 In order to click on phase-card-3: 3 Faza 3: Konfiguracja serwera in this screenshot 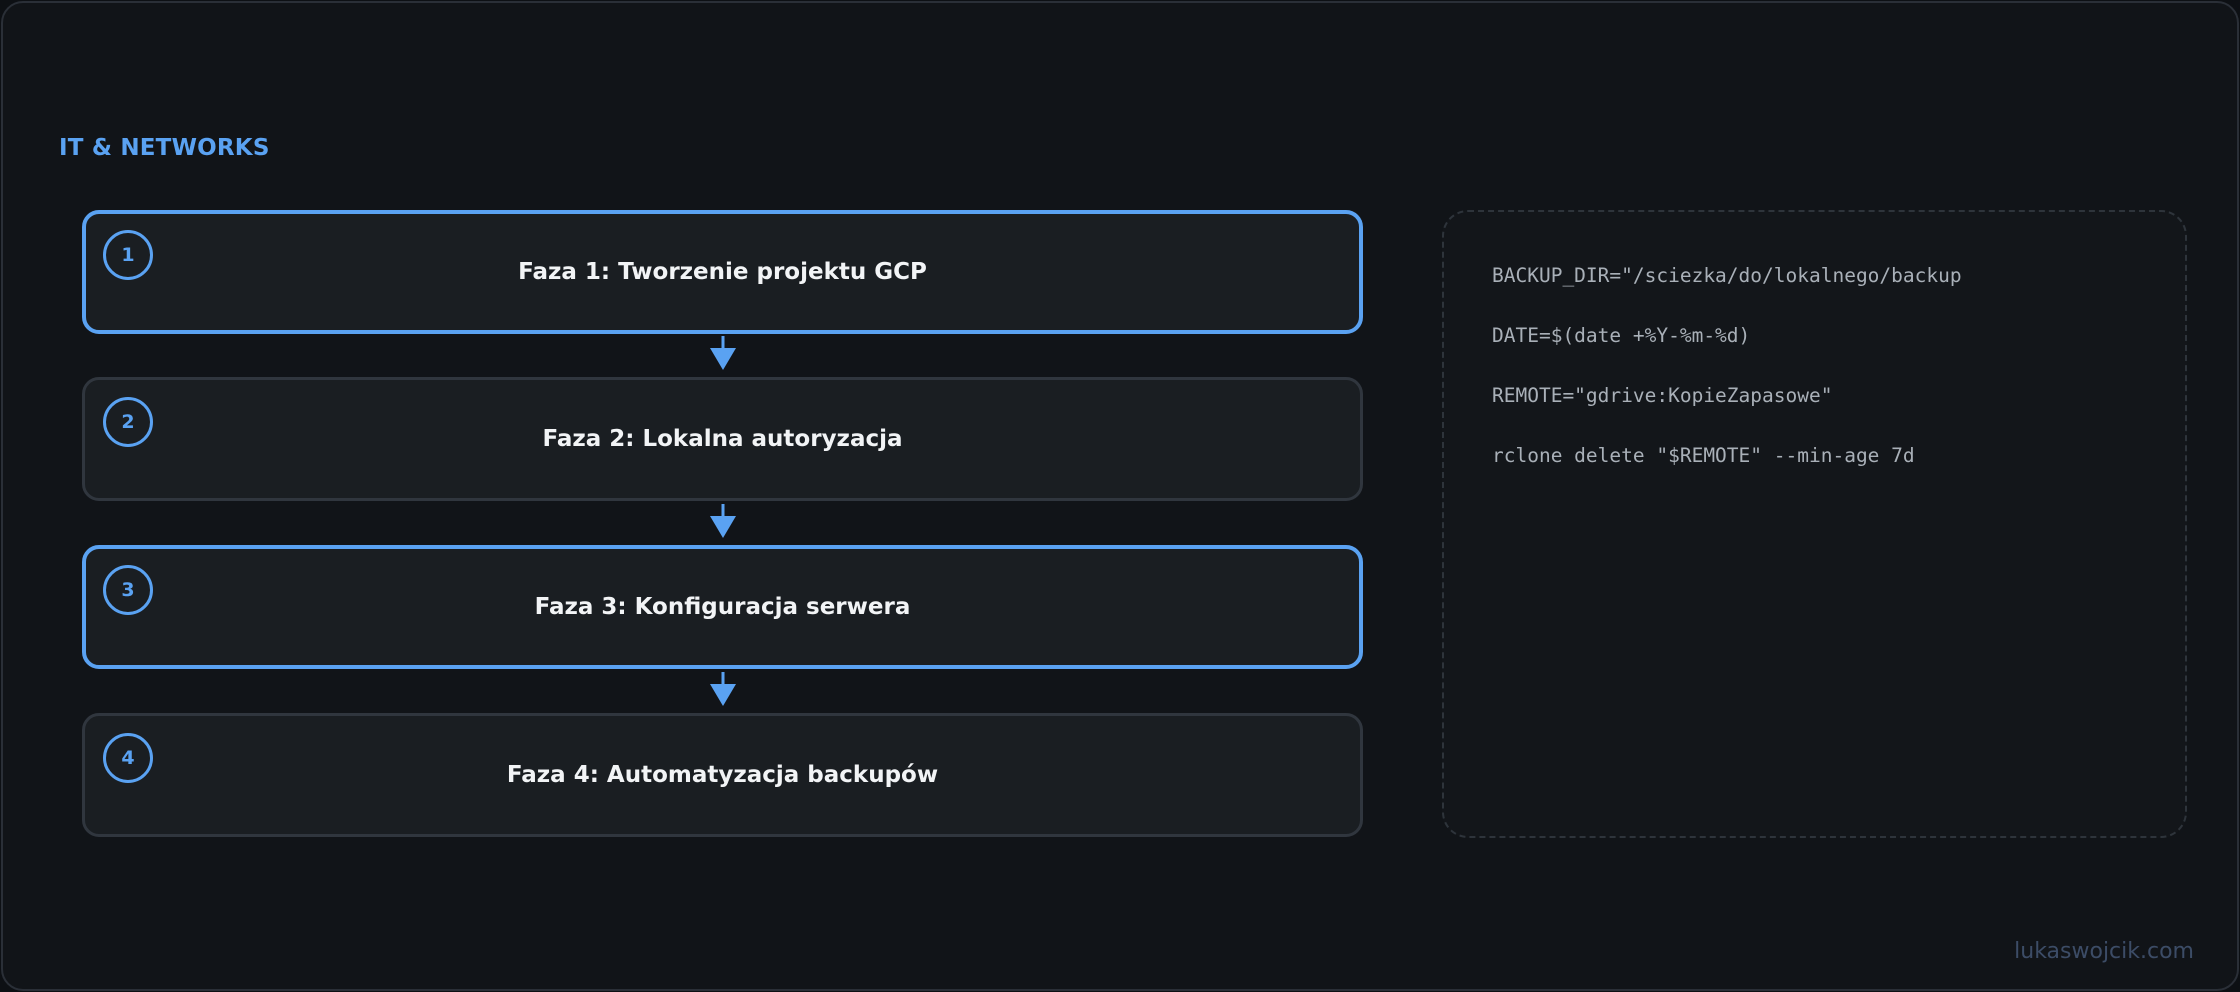, I will do `click(722, 607)`.